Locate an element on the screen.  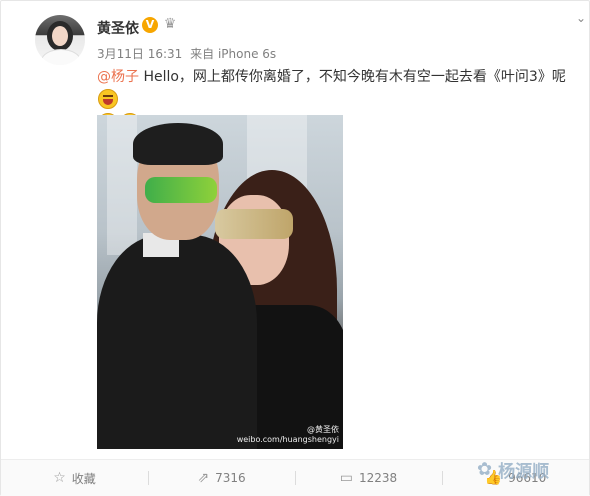
repost-button: ⇗ 7316 is located at coordinates (221, 478).